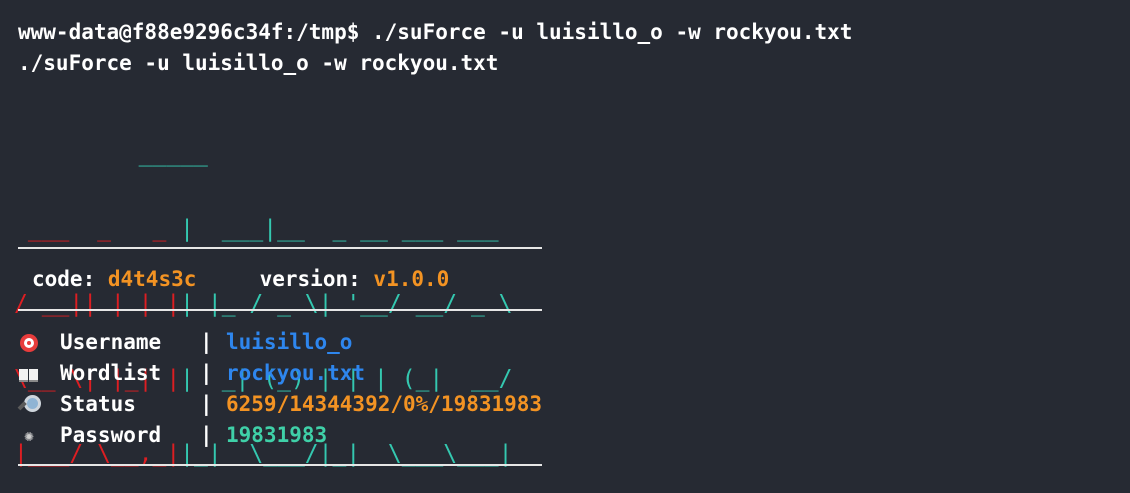 The height and width of the screenshot is (493, 1130). Describe the element at coordinates (240, 279) in the screenshot. I see `banner-meta: code: d4t4s3c version: v1.0.0` at that location.